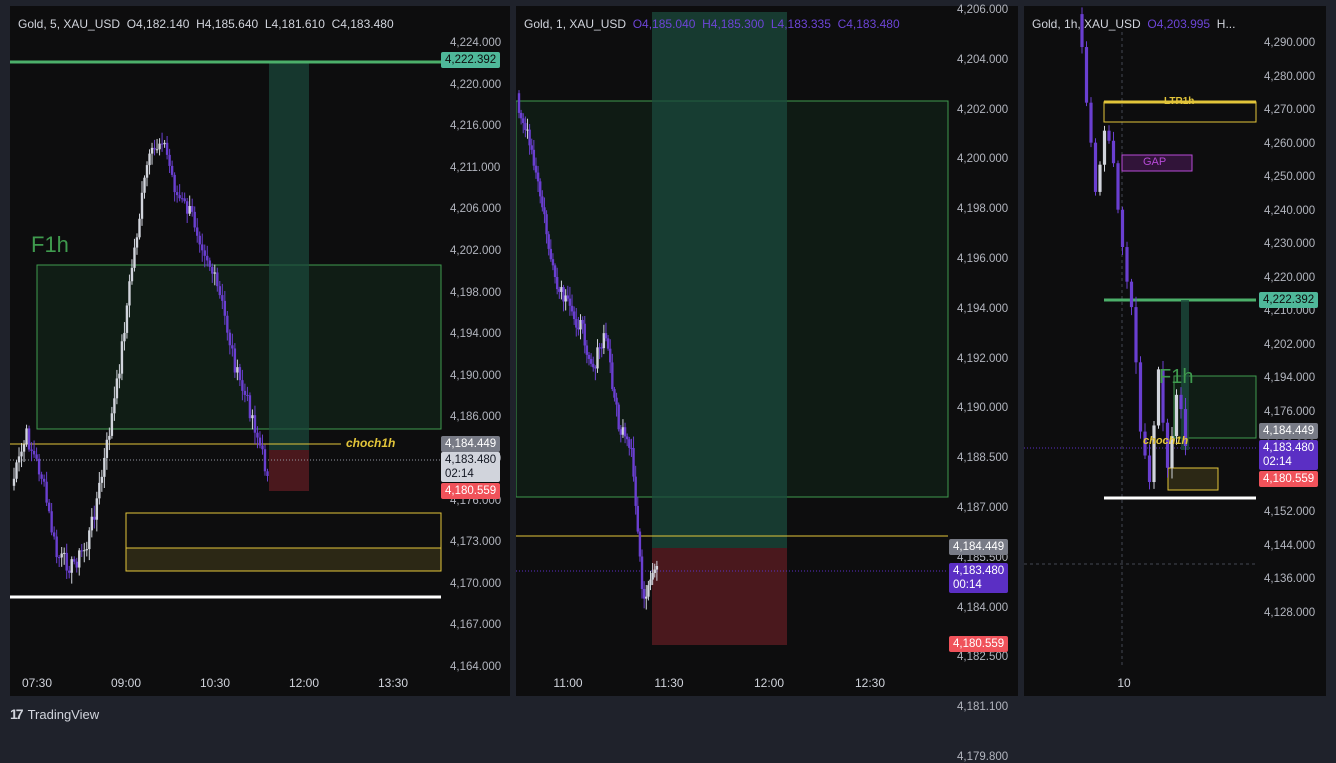 This screenshot has width=1336, height=763. I want to click on price-tick-label: 4,230.000, so click(1290, 244).